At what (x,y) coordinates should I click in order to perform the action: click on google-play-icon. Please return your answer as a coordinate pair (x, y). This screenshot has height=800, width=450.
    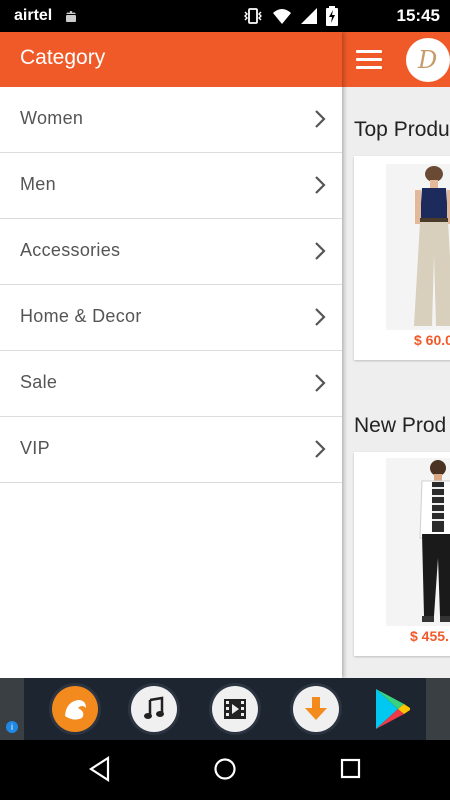
    Looking at the image, I should click on (393, 709).